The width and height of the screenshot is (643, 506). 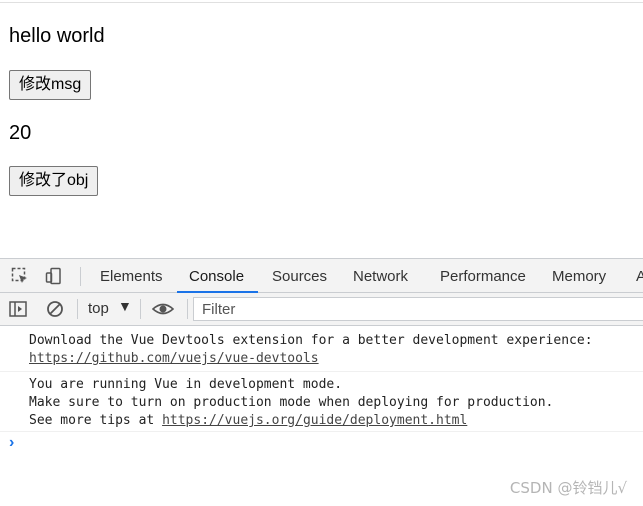 I want to click on tab-performance: Performance, so click(x=483, y=275).